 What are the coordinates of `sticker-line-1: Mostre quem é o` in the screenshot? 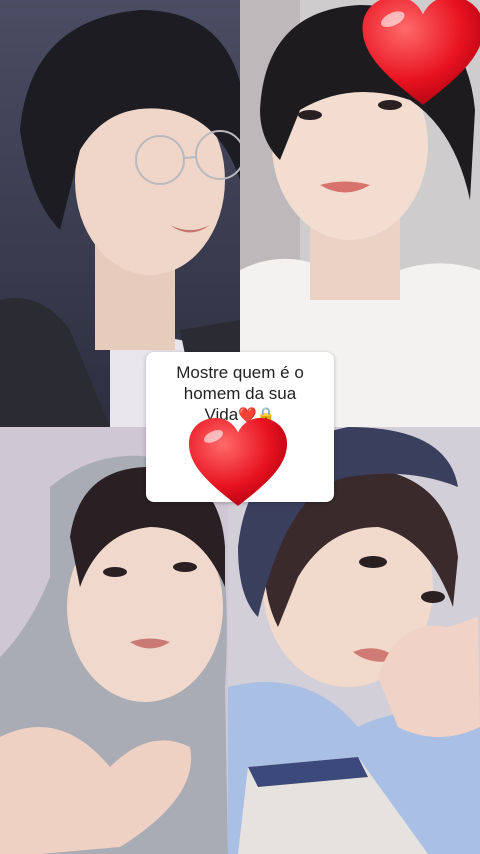 It's located at (240, 372).